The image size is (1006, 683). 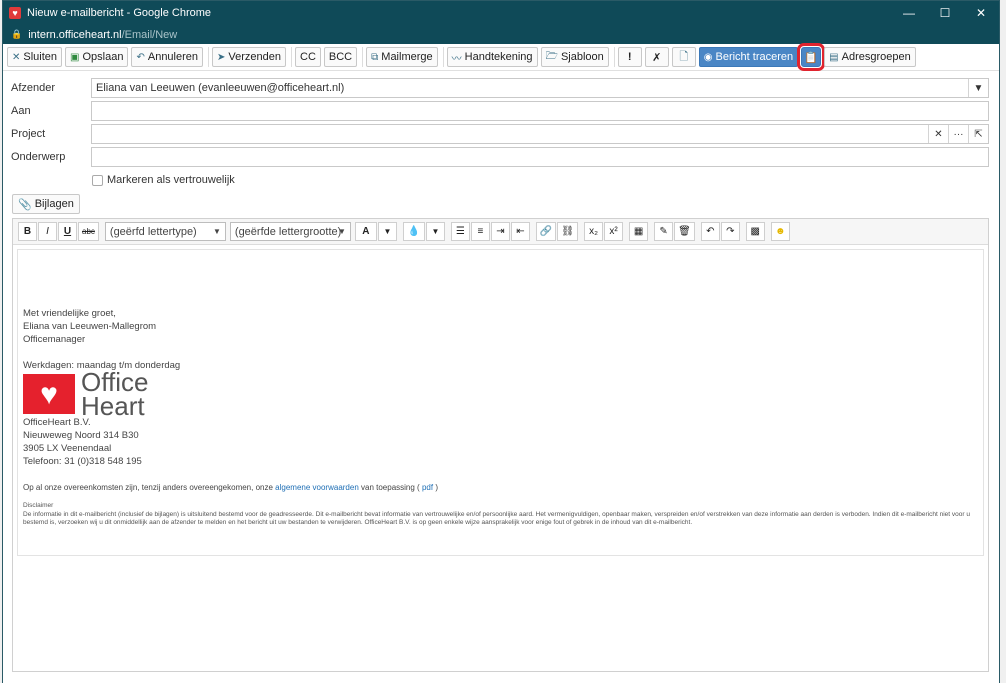 I want to click on delete-button: 🗑, so click(x=684, y=231).